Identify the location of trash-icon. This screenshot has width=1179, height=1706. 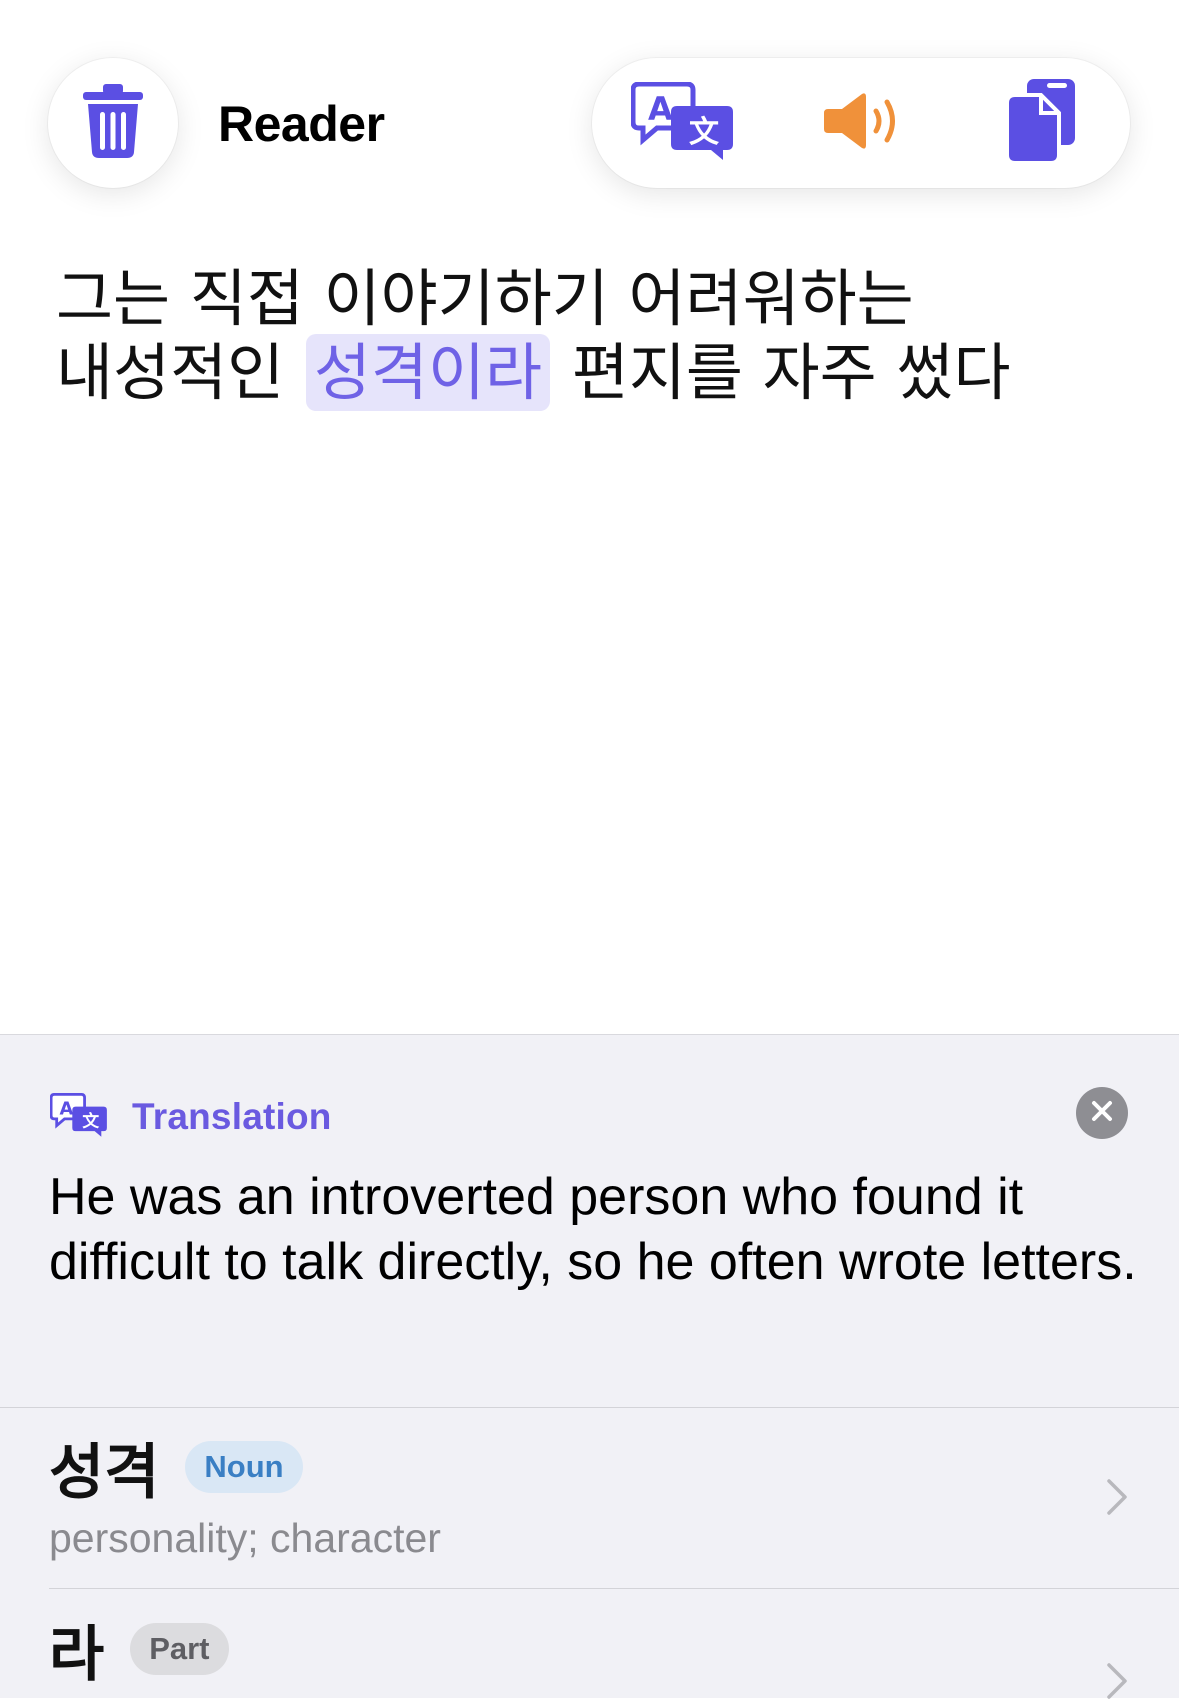
(113, 123).